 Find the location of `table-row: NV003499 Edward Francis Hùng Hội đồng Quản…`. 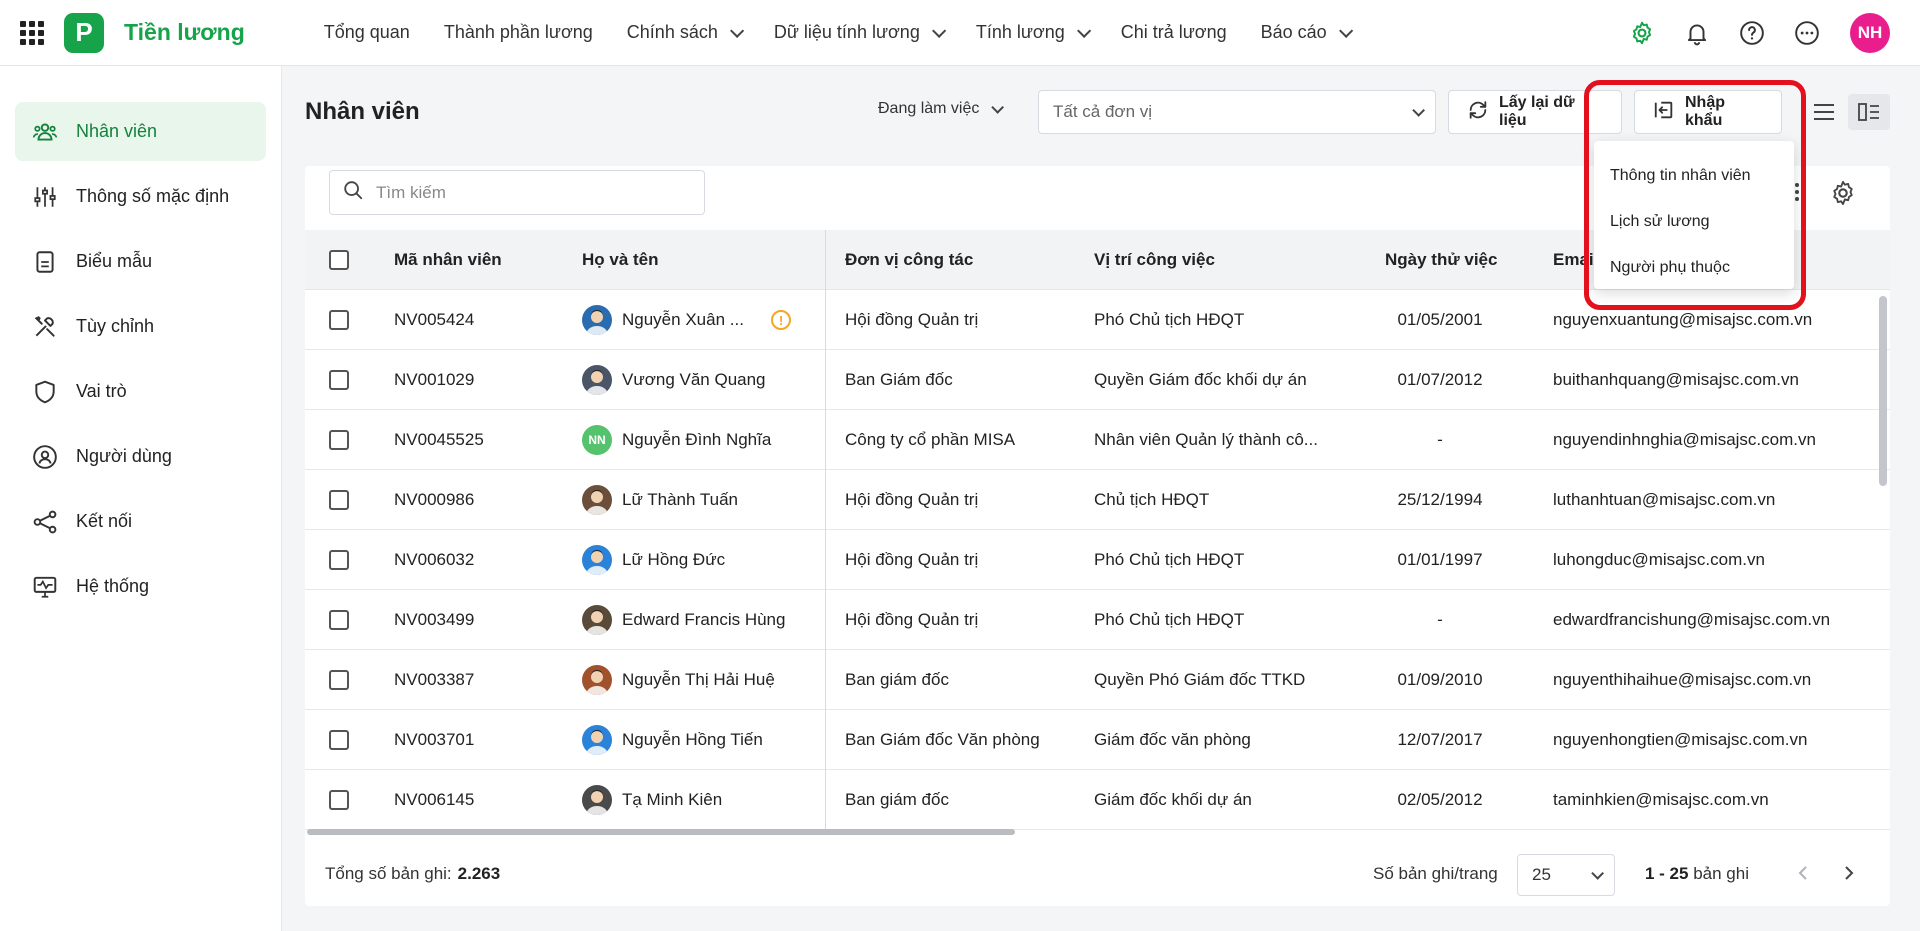

table-row: NV003499 Edward Francis Hùng Hội đồng Quản… is located at coordinates (1097, 620).